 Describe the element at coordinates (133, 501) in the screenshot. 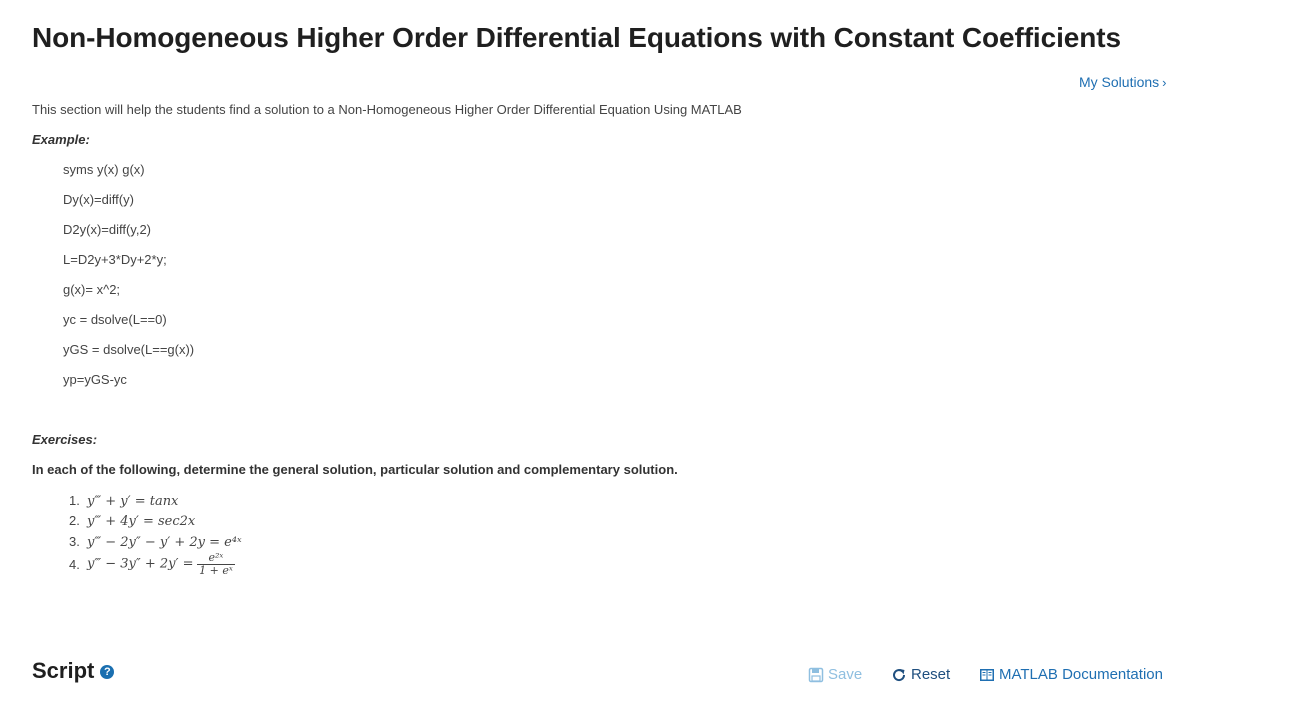

I see `exercise-equation: y‴ + y′ = tanx` at that location.